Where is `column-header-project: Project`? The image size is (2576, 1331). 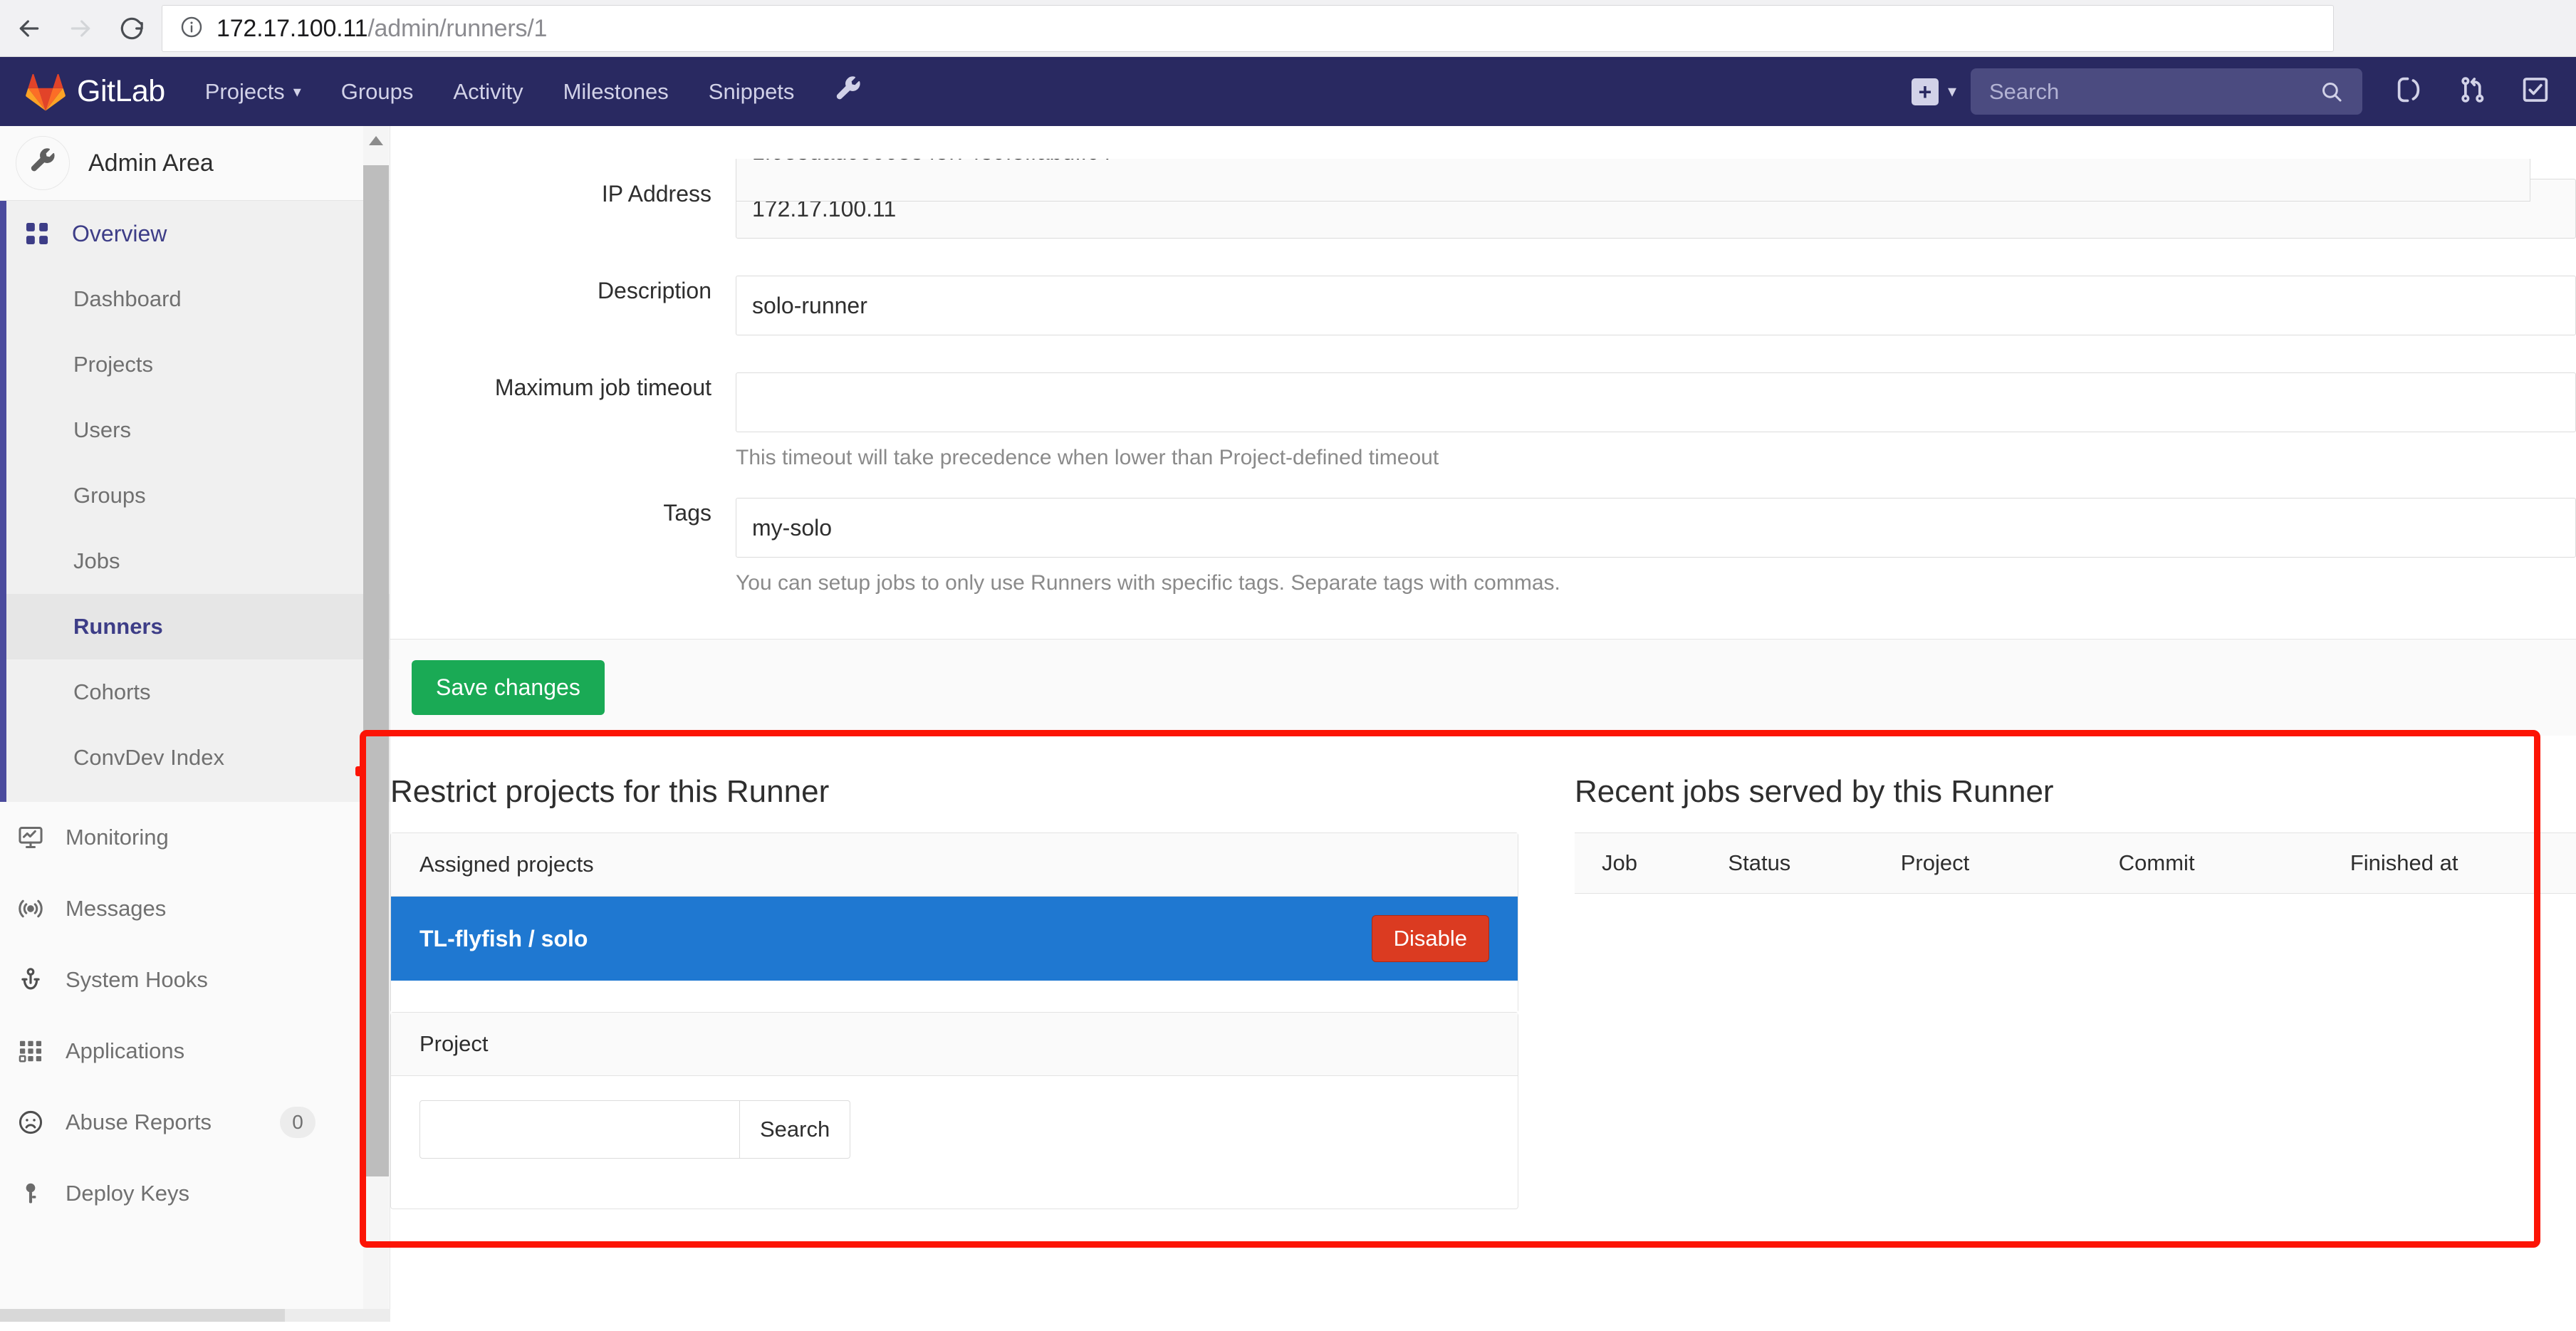 column-header-project: Project is located at coordinates (2009, 863).